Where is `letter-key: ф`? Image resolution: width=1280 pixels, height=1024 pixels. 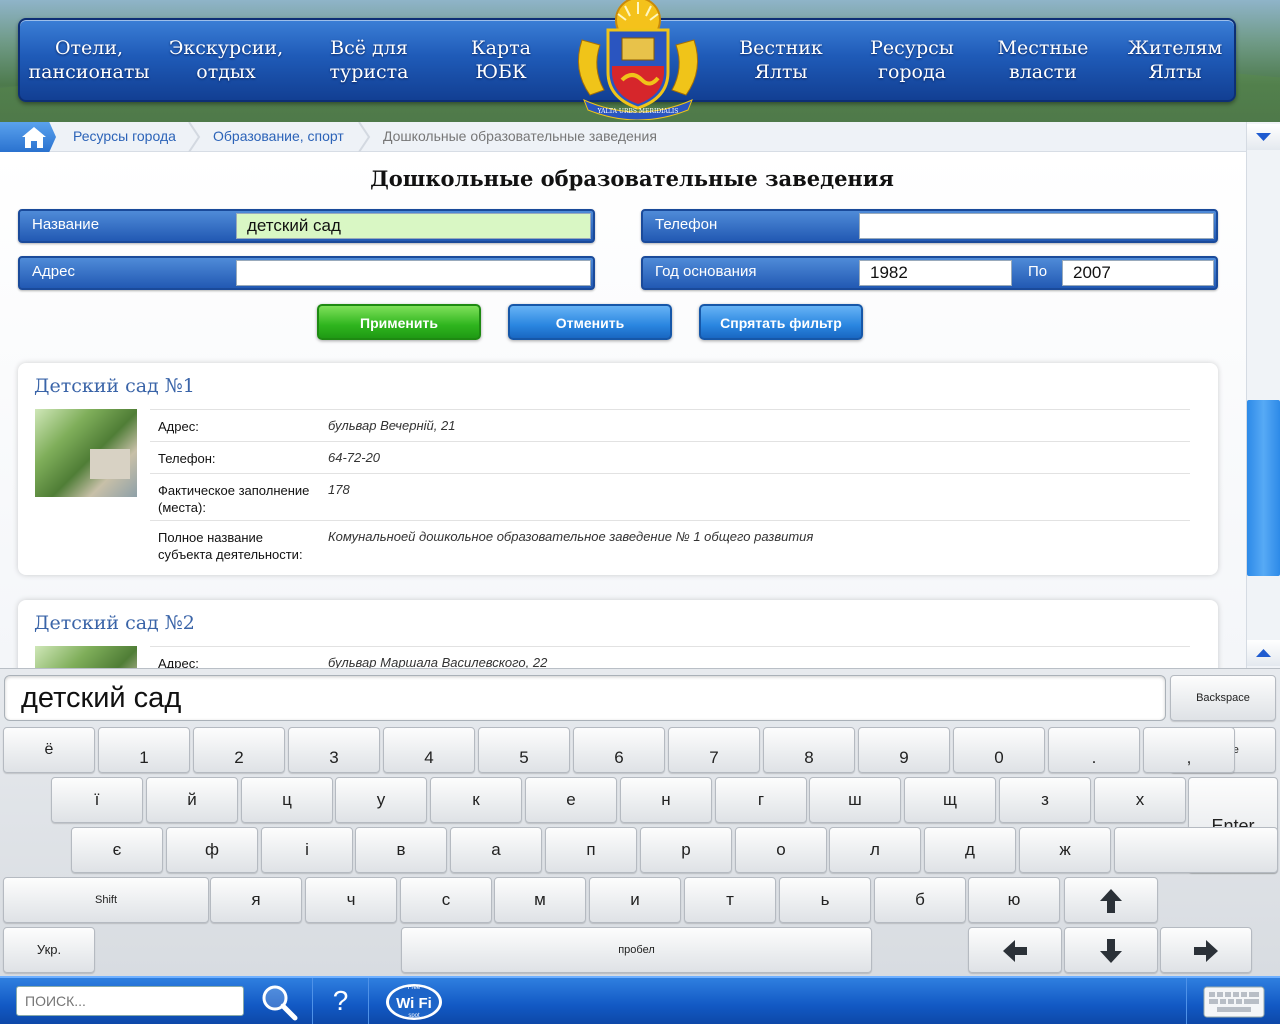 letter-key: ф is located at coordinates (212, 850).